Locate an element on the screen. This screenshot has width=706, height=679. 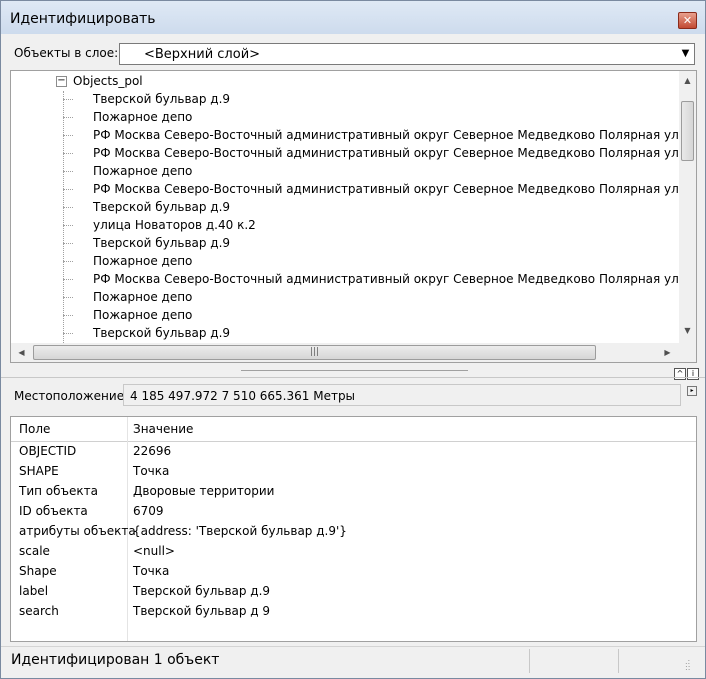
resize-grip-icon: .::: is located at coordinates (691, 665).